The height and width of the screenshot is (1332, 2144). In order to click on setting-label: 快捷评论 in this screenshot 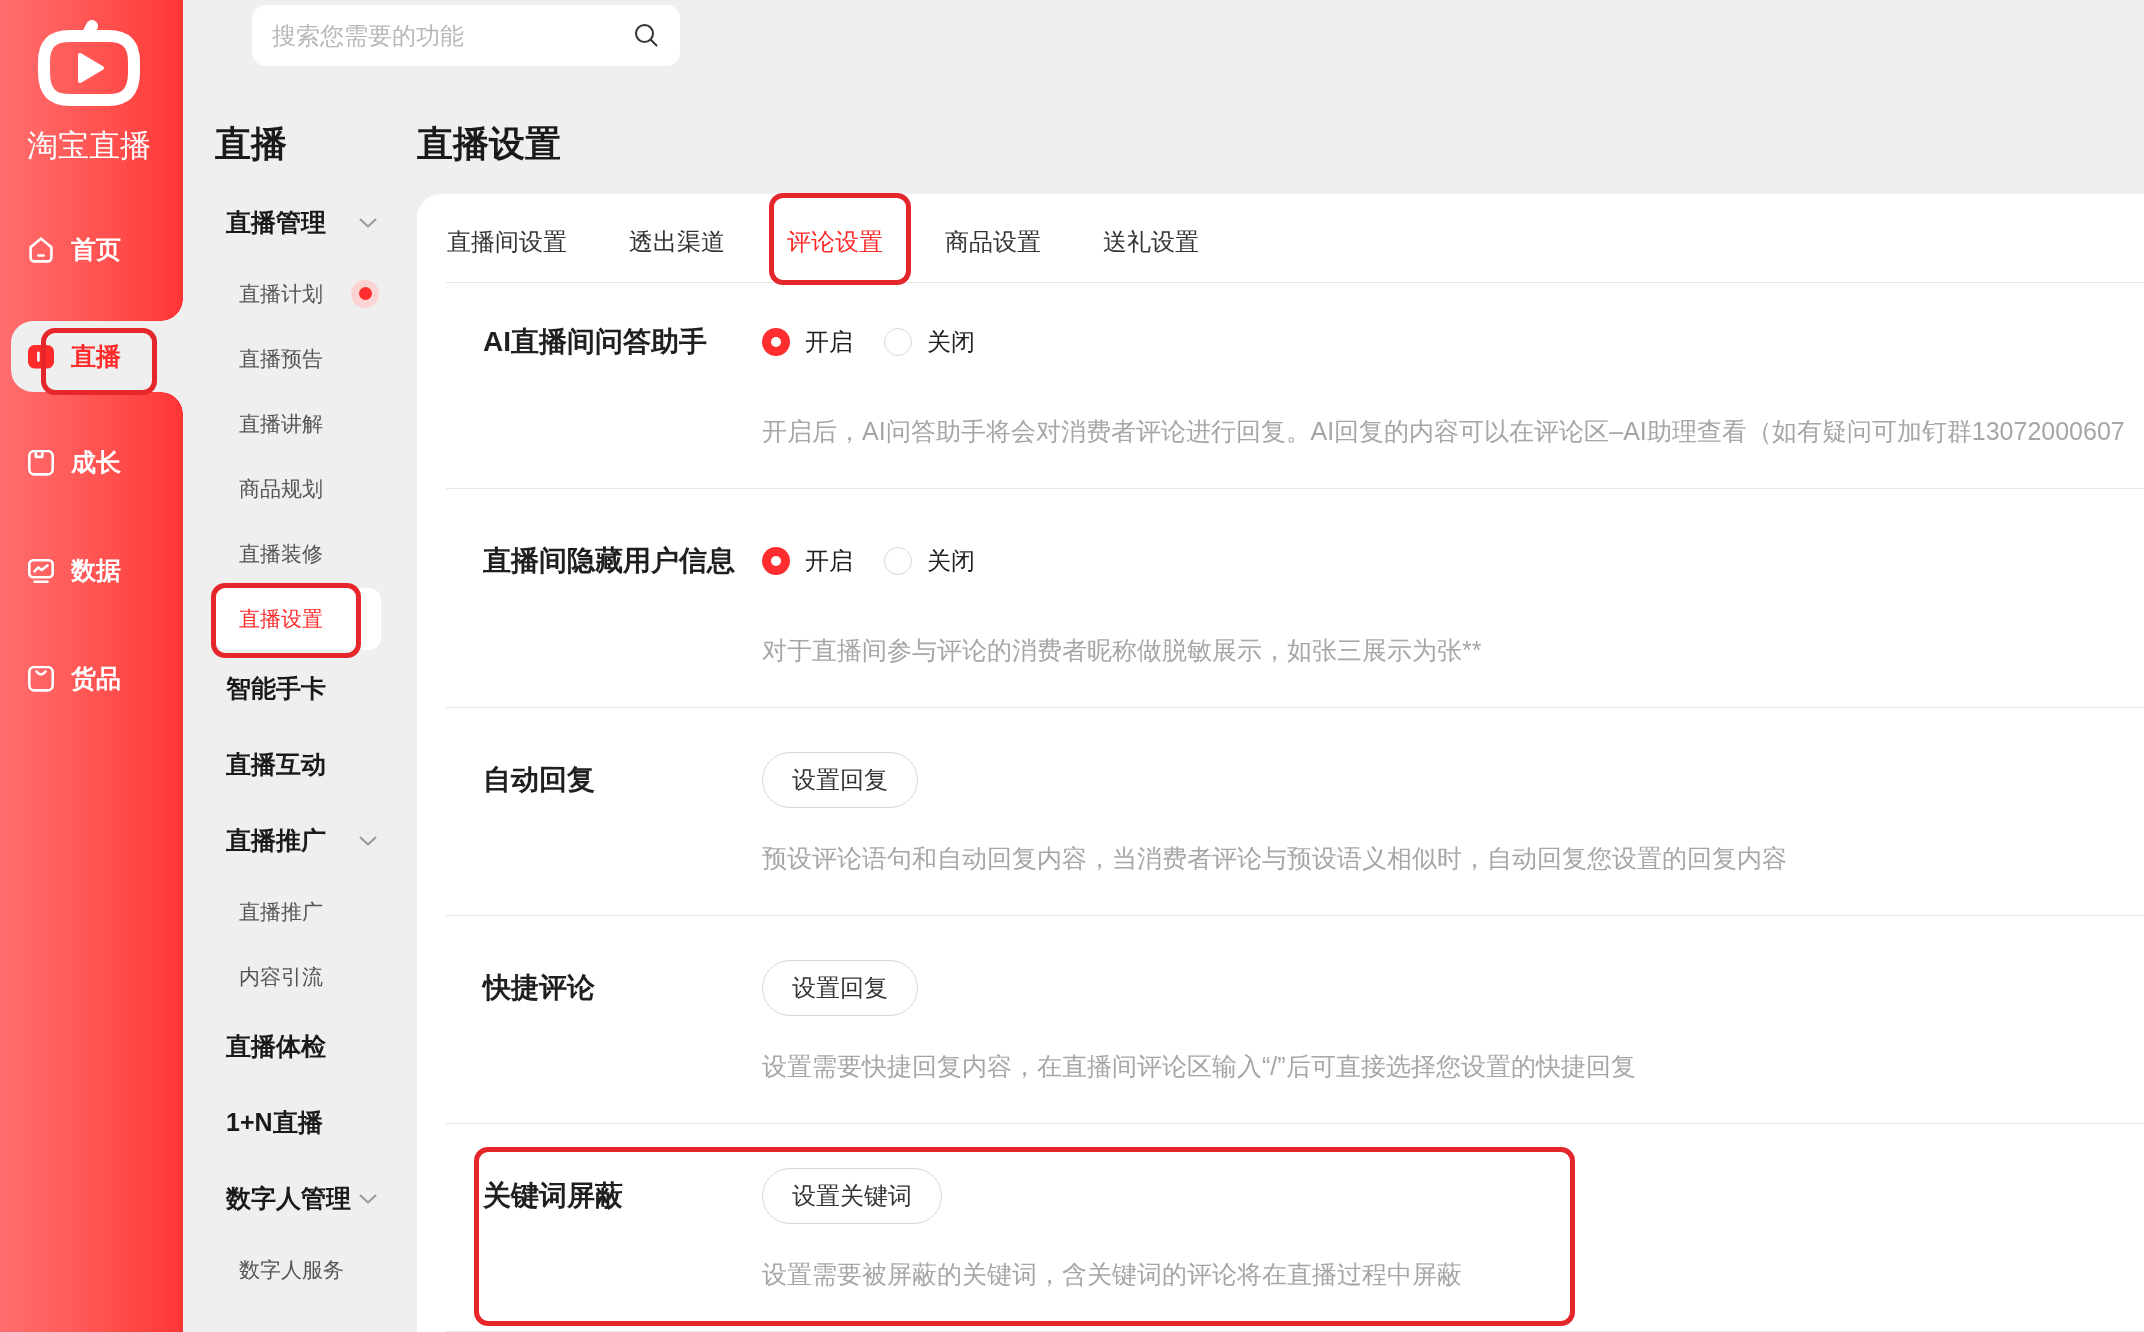, I will do `click(539, 988)`.